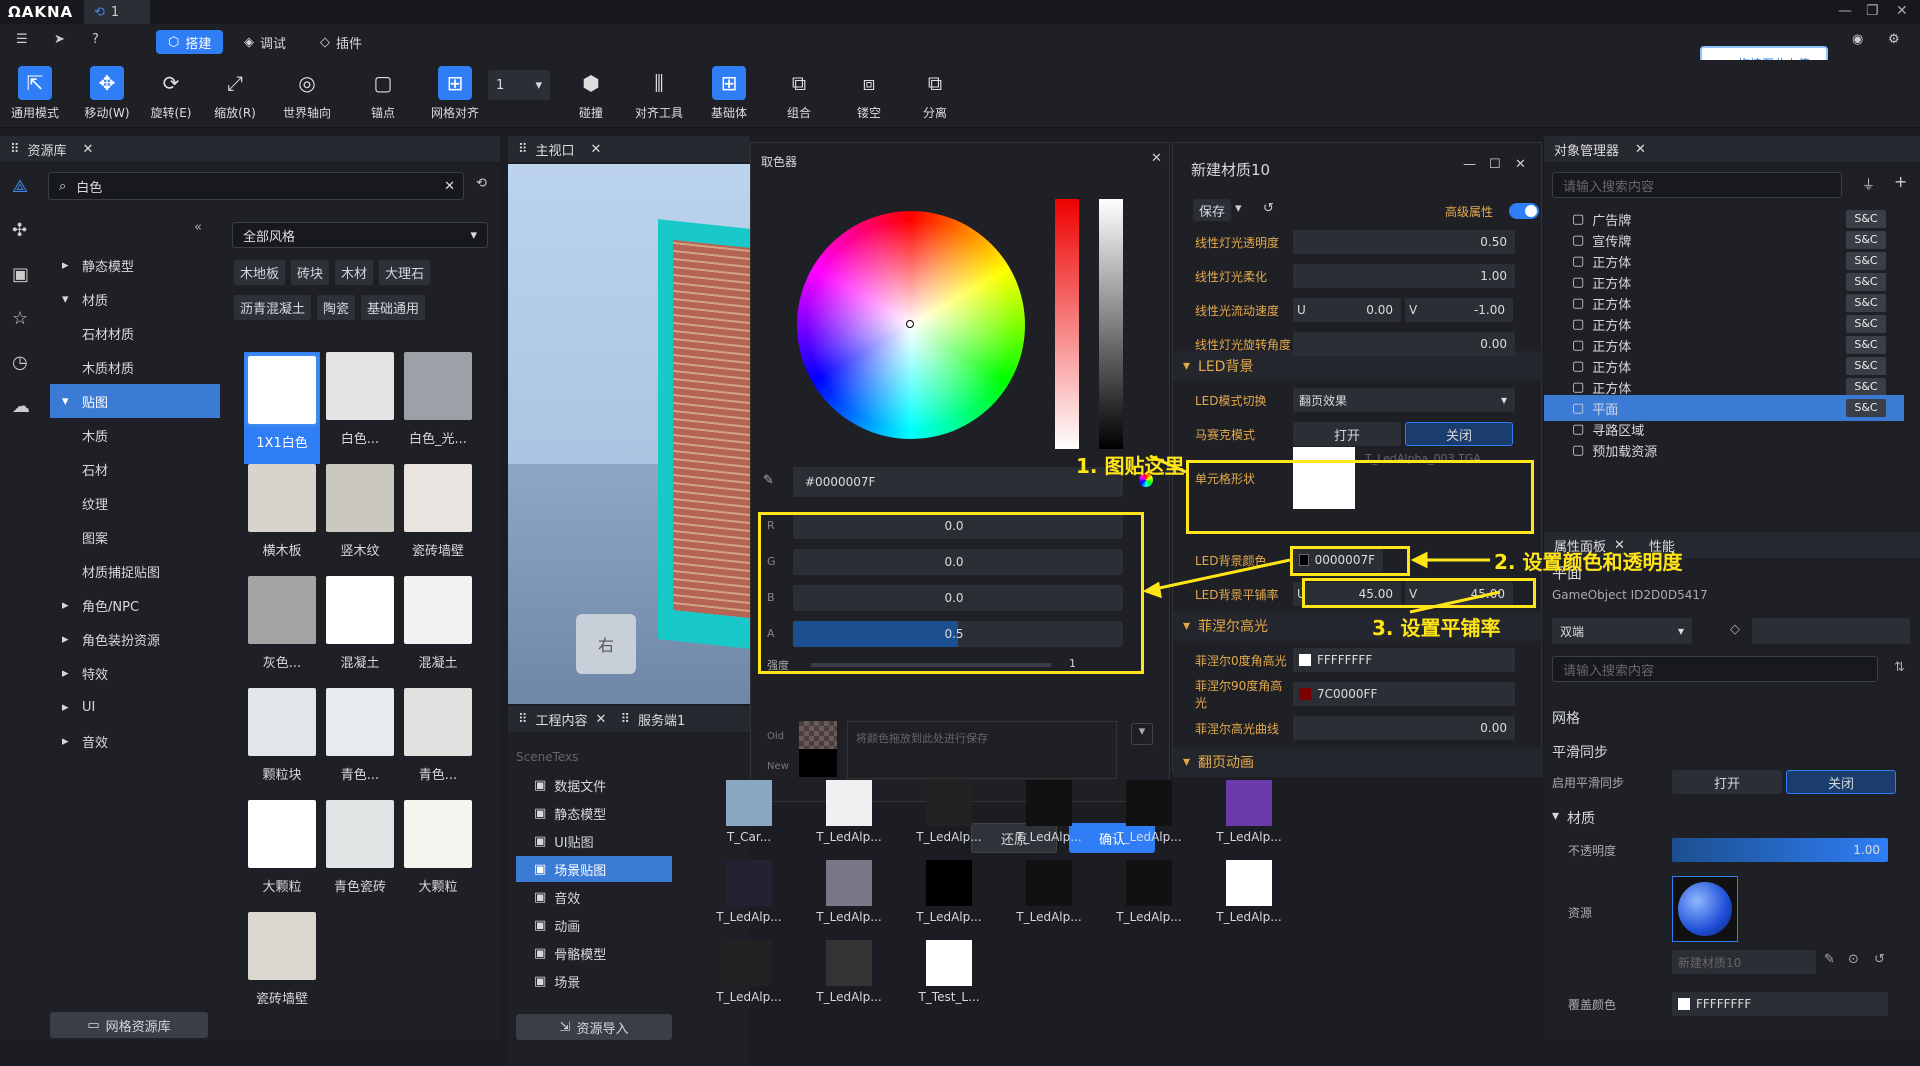 This screenshot has width=1920, height=1066. Describe the element at coordinates (1780, 850) in the screenshot. I see `opacity-slider: 1.00` at that location.